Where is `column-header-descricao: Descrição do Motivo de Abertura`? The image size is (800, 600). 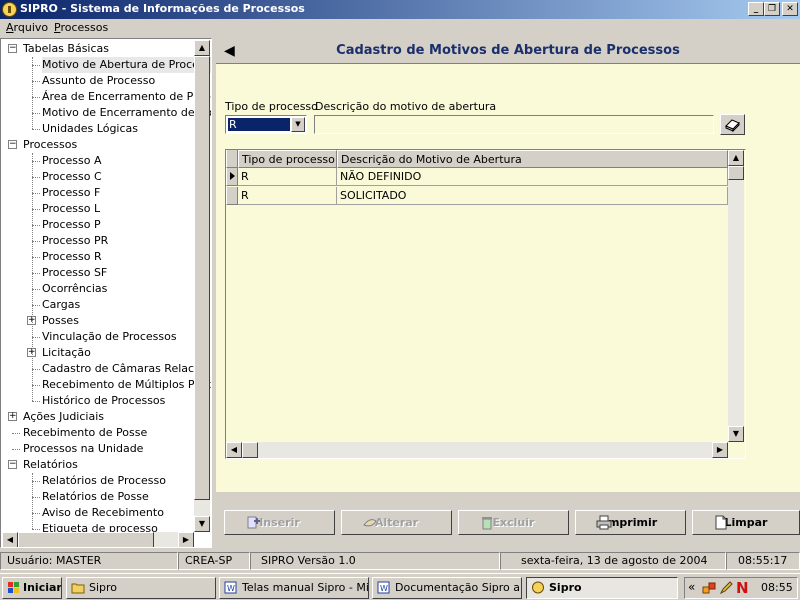
column-header-descricao: Descrição do Motivo de Abertura is located at coordinates (532, 159).